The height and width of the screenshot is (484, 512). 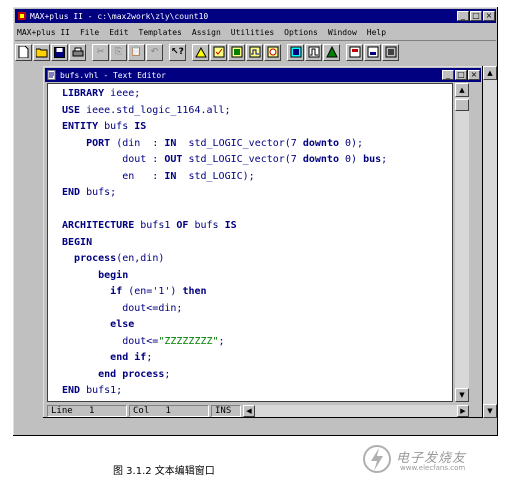 What do you see at coordinates (272, 52) in the screenshot?
I see `timing-analyzer-icon` at bounding box center [272, 52].